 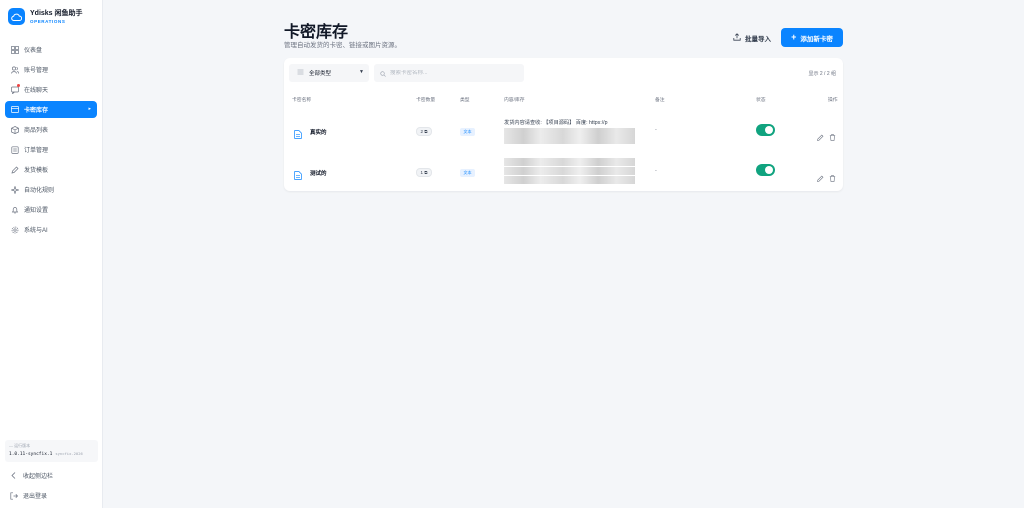 What do you see at coordinates (660, 100) in the screenshot?
I see `column-header-remark: 备注` at bounding box center [660, 100].